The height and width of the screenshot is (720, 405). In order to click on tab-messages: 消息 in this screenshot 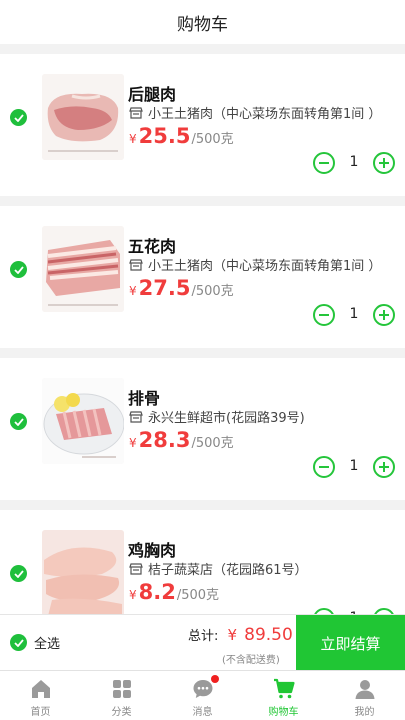, I will do `click(202, 695)`.